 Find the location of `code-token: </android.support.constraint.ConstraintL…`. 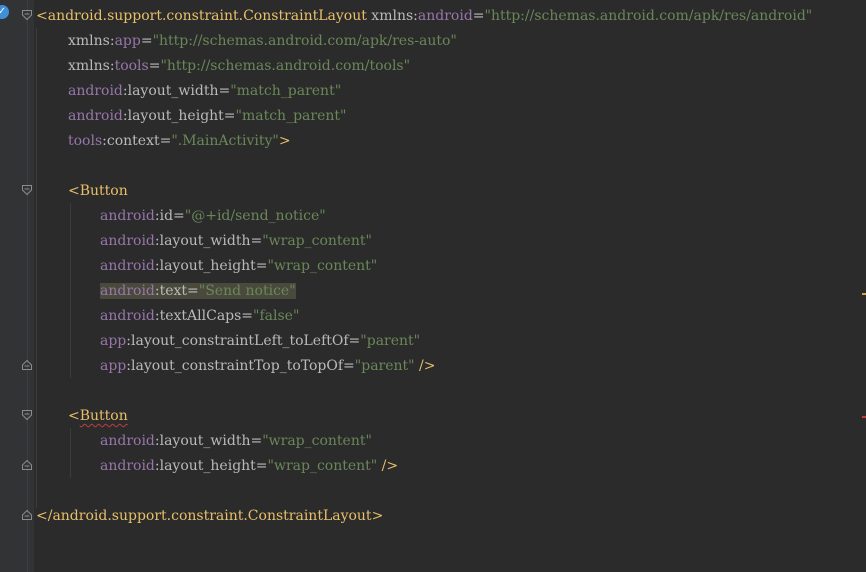

code-token: </android.support.constraint.ConstraintL… is located at coordinates (210, 516).